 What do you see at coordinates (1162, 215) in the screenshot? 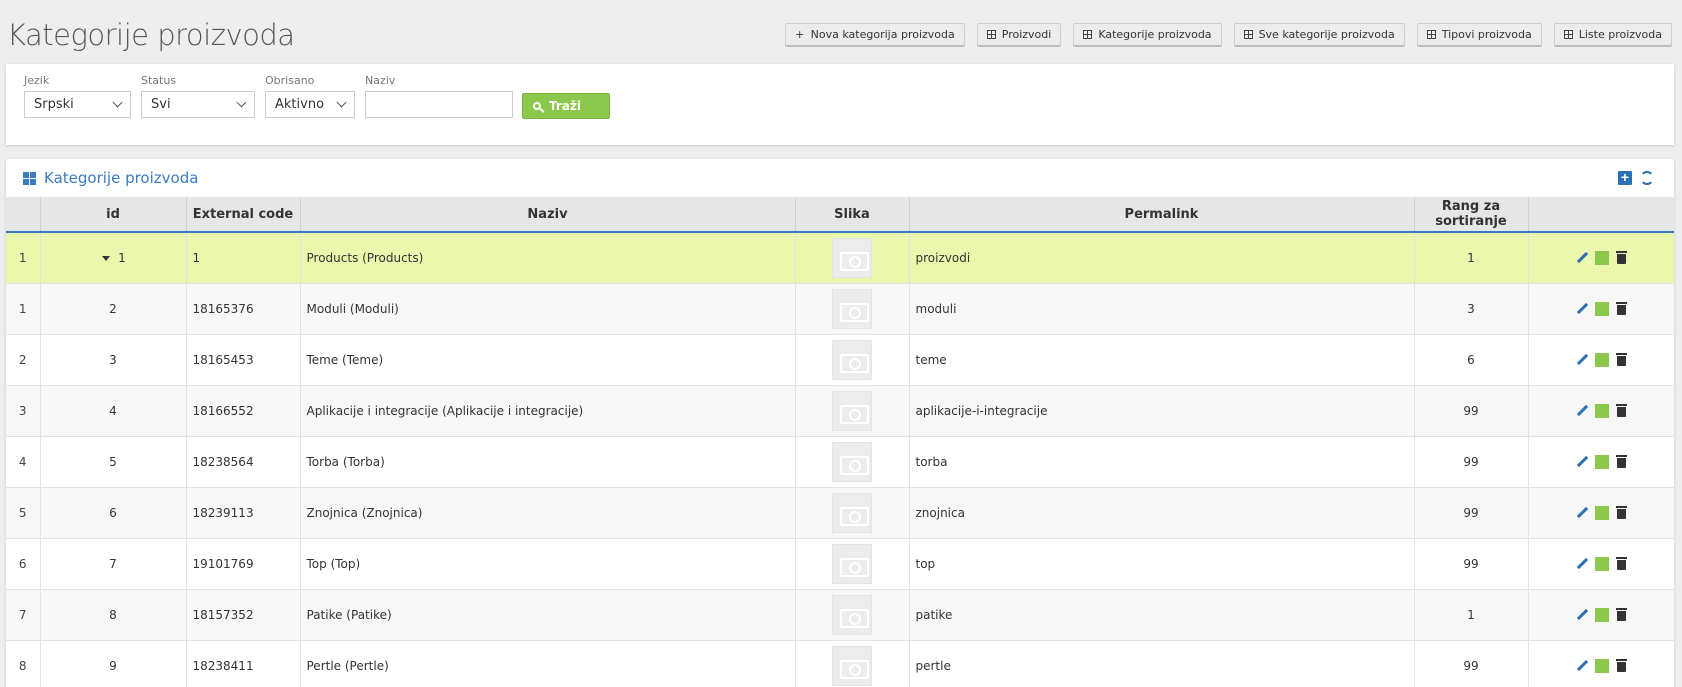
I see `col-header-permalink: Permalink` at bounding box center [1162, 215].